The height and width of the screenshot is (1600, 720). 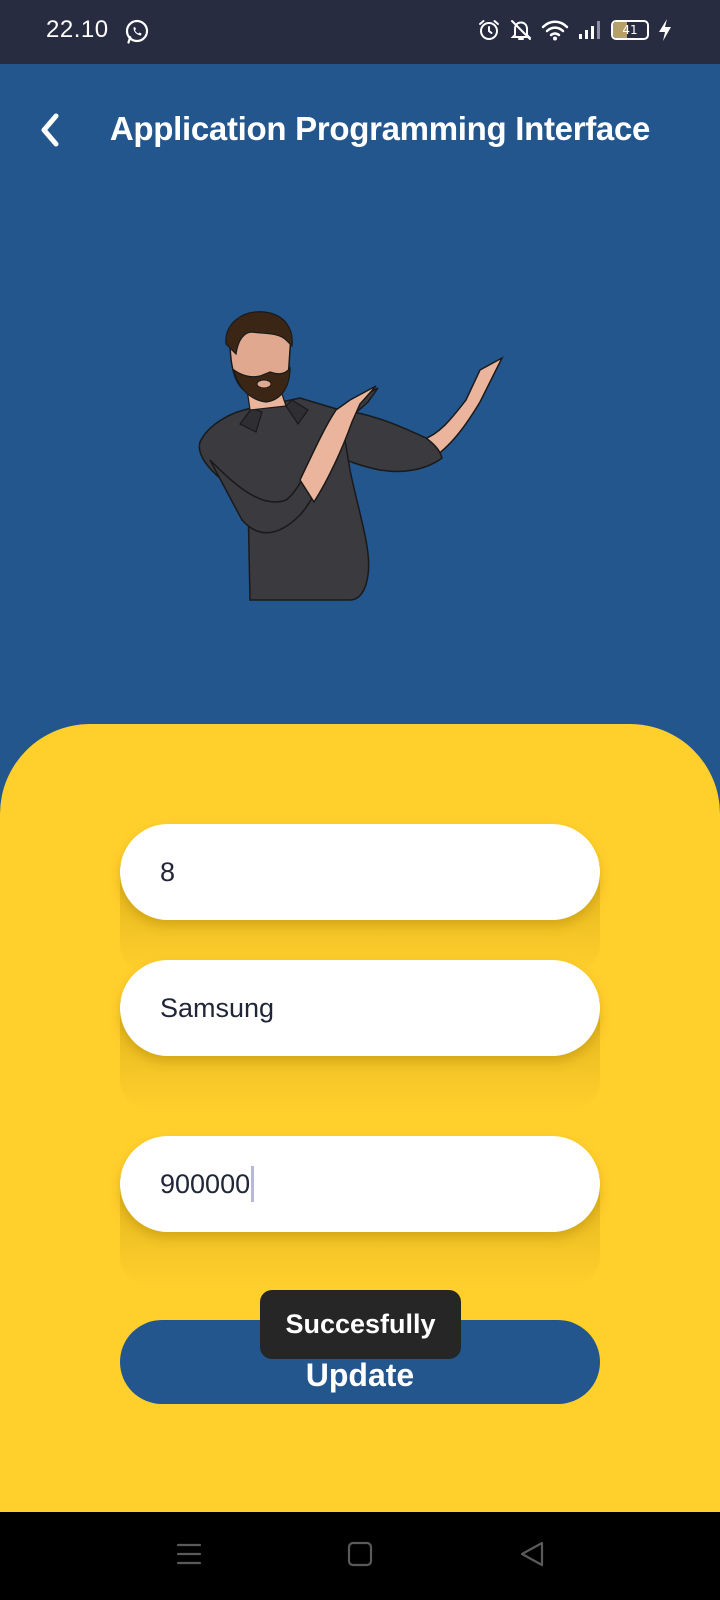 What do you see at coordinates (521, 30) in the screenshot?
I see `notifications-off-icon` at bounding box center [521, 30].